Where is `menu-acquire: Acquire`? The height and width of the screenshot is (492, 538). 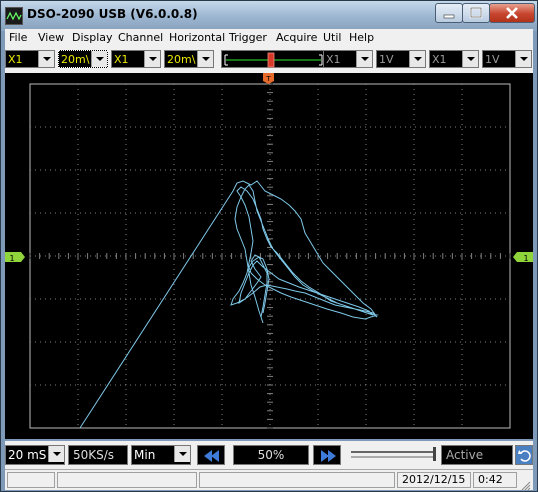
menu-acquire: Acquire is located at coordinates (296, 37).